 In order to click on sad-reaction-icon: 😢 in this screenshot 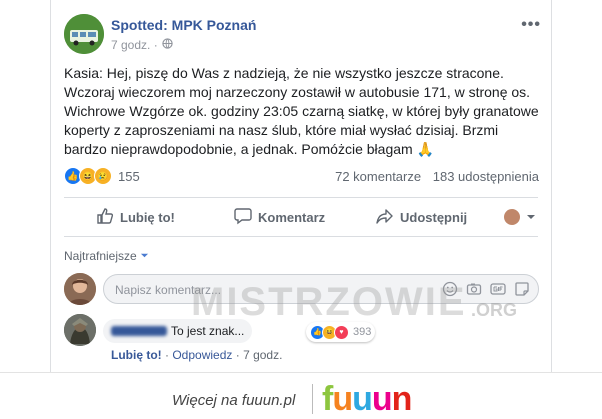, I will do `click(103, 176)`.